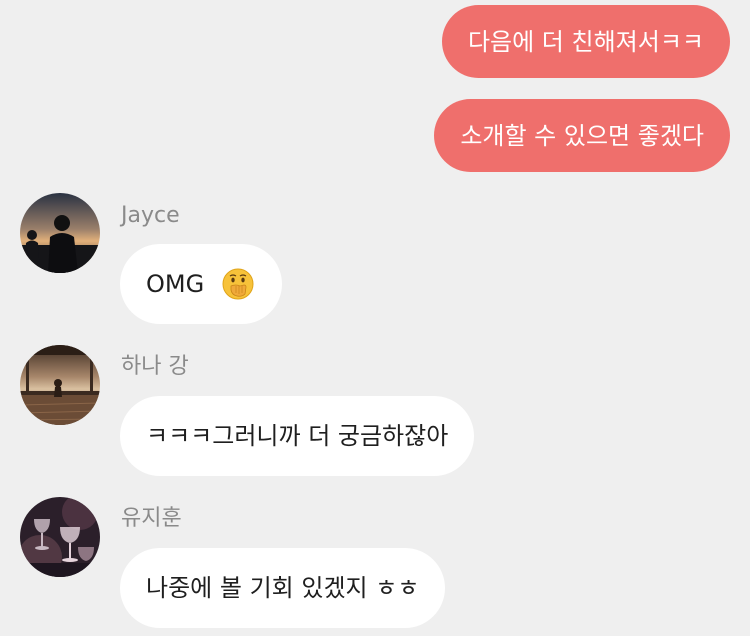 The width and height of the screenshot is (750, 636). Describe the element at coordinates (155, 366) in the screenshot. I see `sender-name: 하나 강` at that location.